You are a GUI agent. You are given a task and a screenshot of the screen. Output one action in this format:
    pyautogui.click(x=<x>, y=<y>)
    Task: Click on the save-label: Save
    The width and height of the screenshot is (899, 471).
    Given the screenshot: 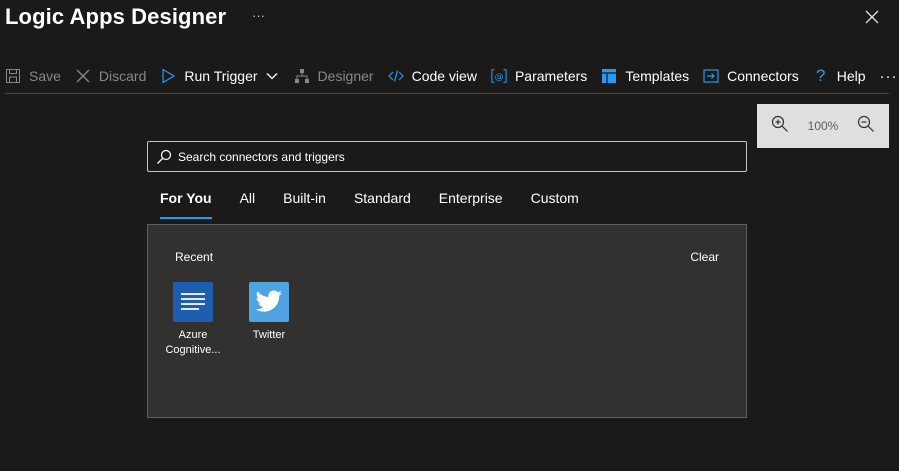 What is the action you would take?
    pyautogui.click(x=45, y=76)
    